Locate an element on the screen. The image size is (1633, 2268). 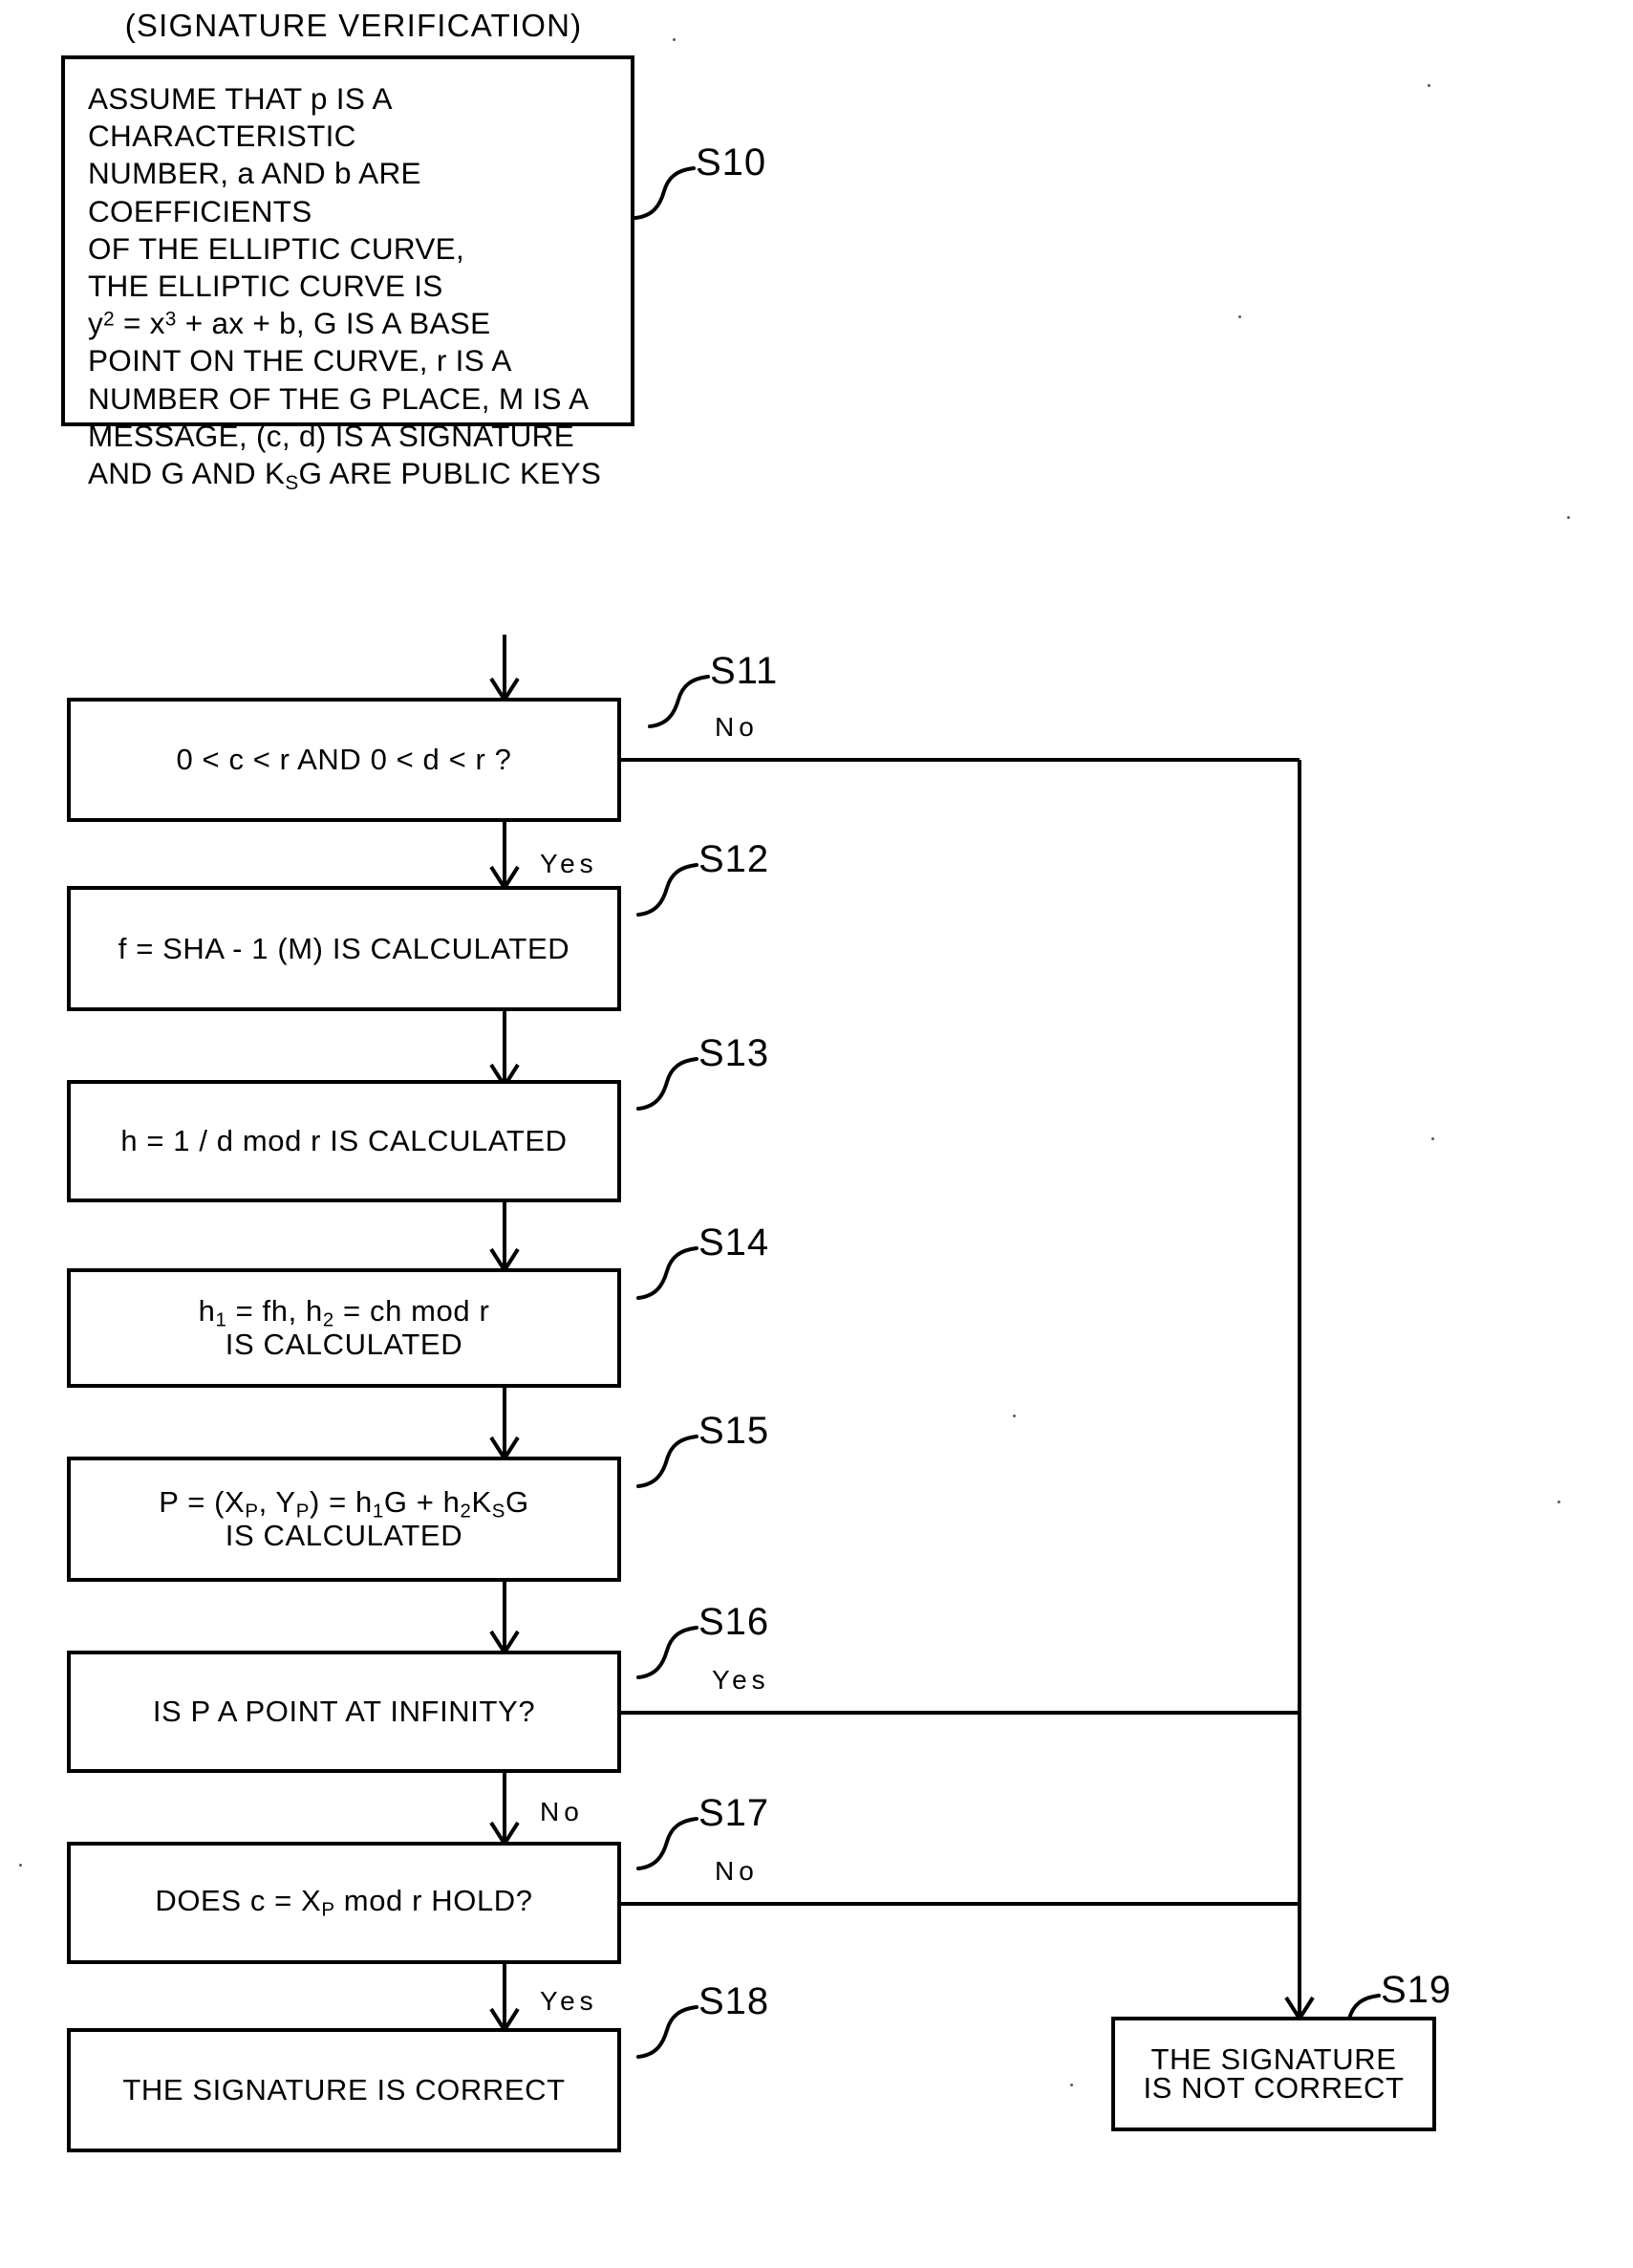
node-s13-inverse: h = 1 / d mod r IS CALCULATED is located at coordinates (344, 1141).